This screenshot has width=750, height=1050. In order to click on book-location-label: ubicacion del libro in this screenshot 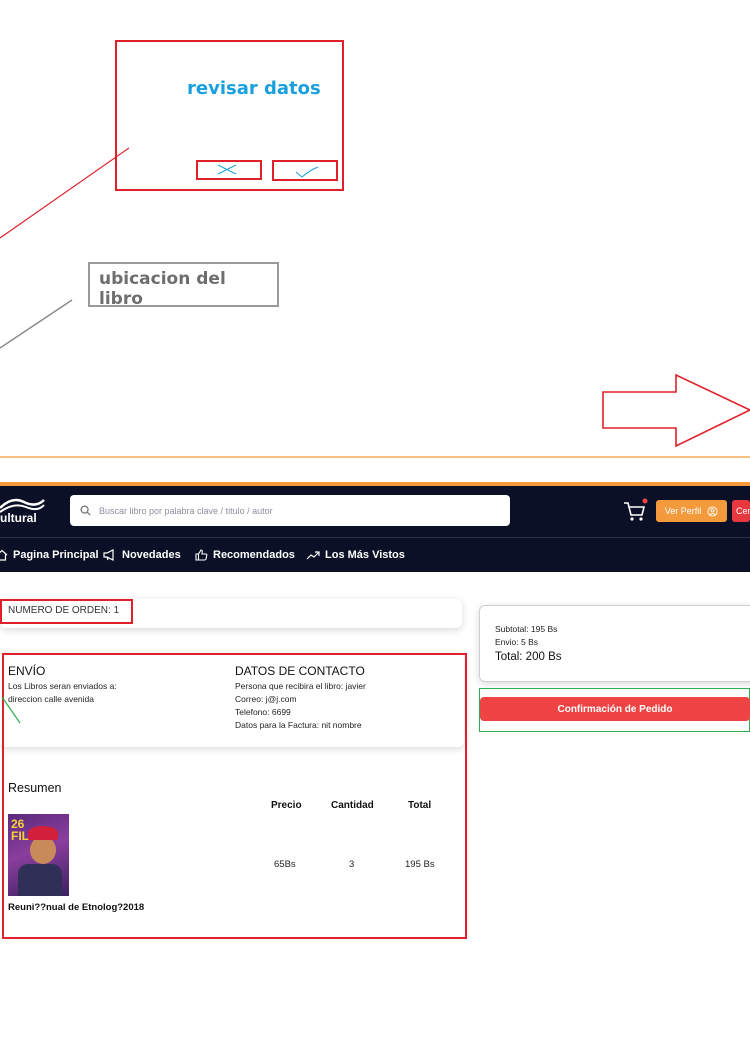, I will do `click(162, 289)`.